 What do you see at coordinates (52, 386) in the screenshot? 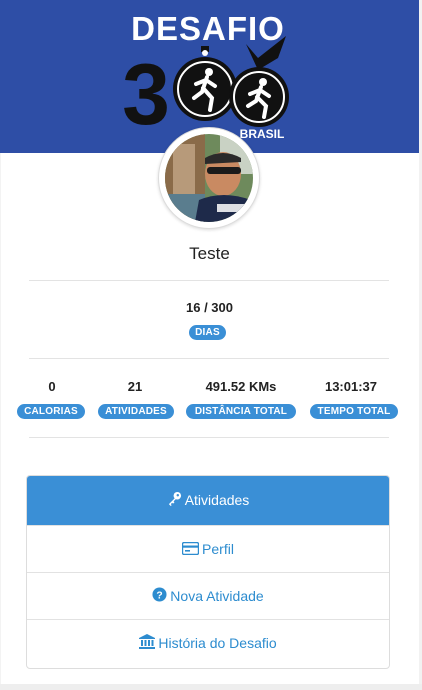
I see `stat-value-calorias: 0` at bounding box center [52, 386].